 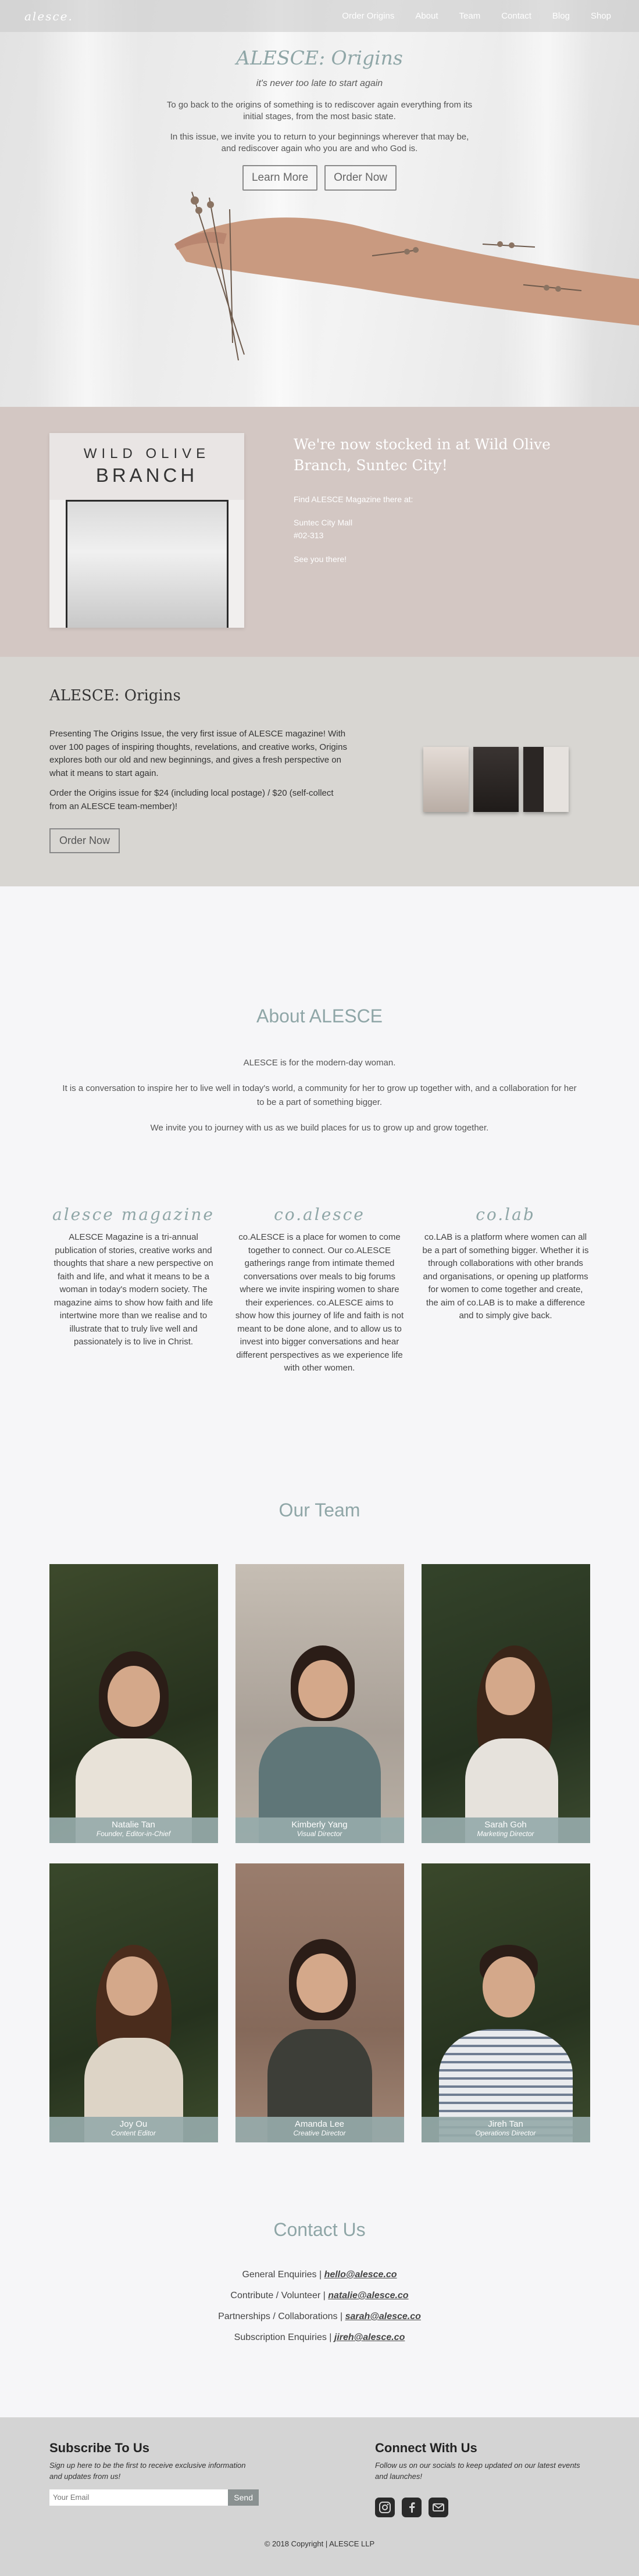 What do you see at coordinates (505, 2133) in the screenshot?
I see `member-role: Operations Director` at bounding box center [505, 2133].